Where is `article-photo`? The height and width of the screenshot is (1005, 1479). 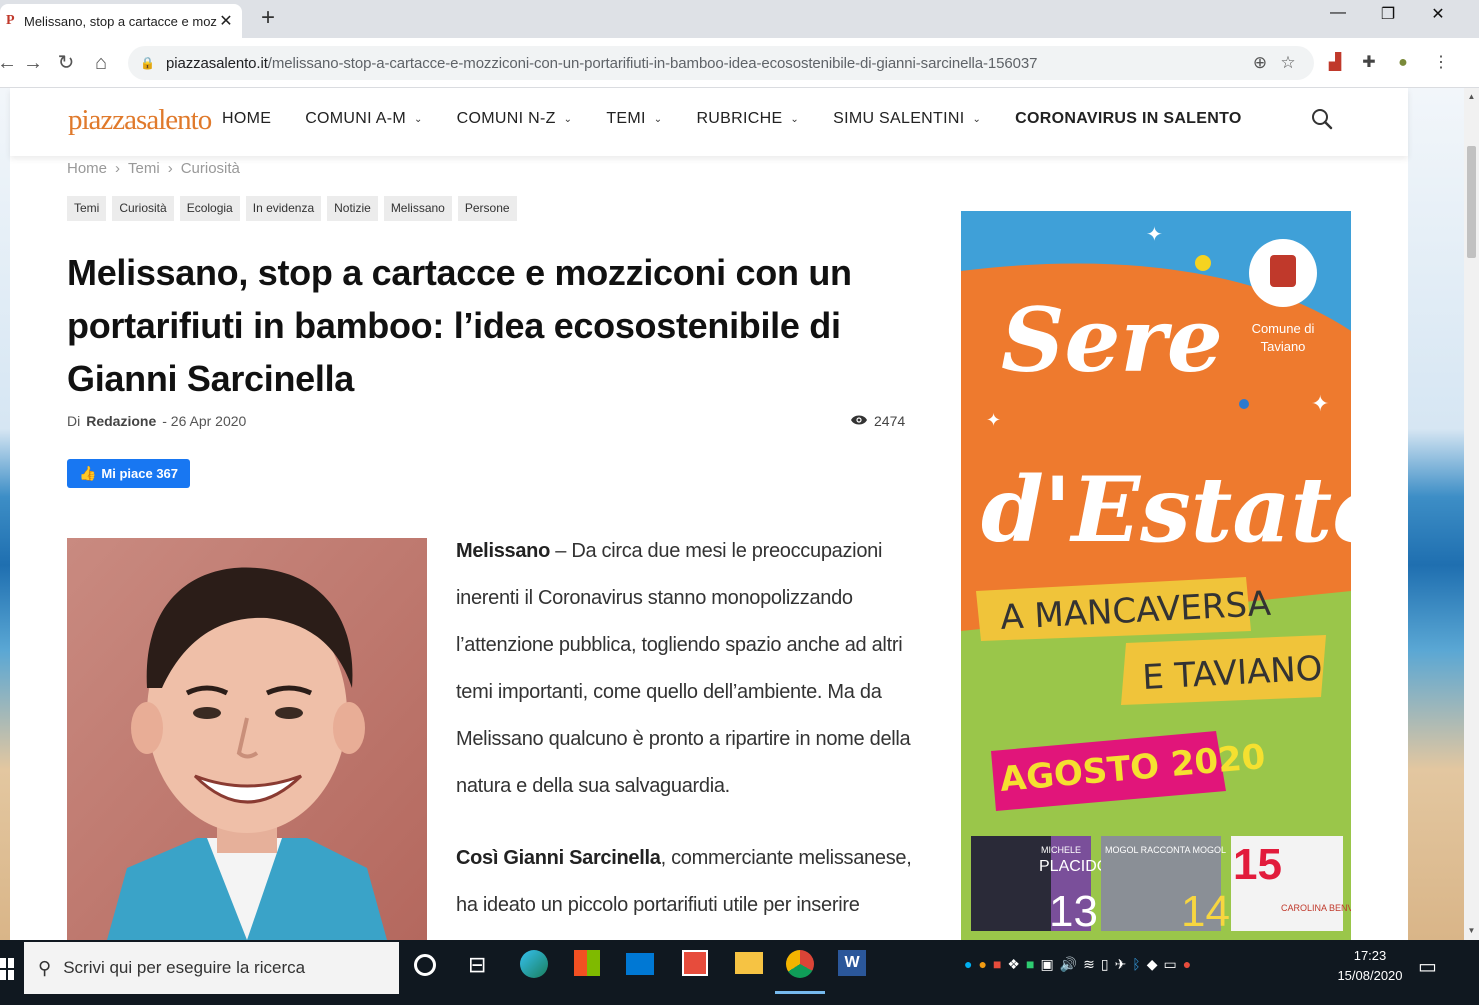
article-photo is located at coordinates (247, 739).